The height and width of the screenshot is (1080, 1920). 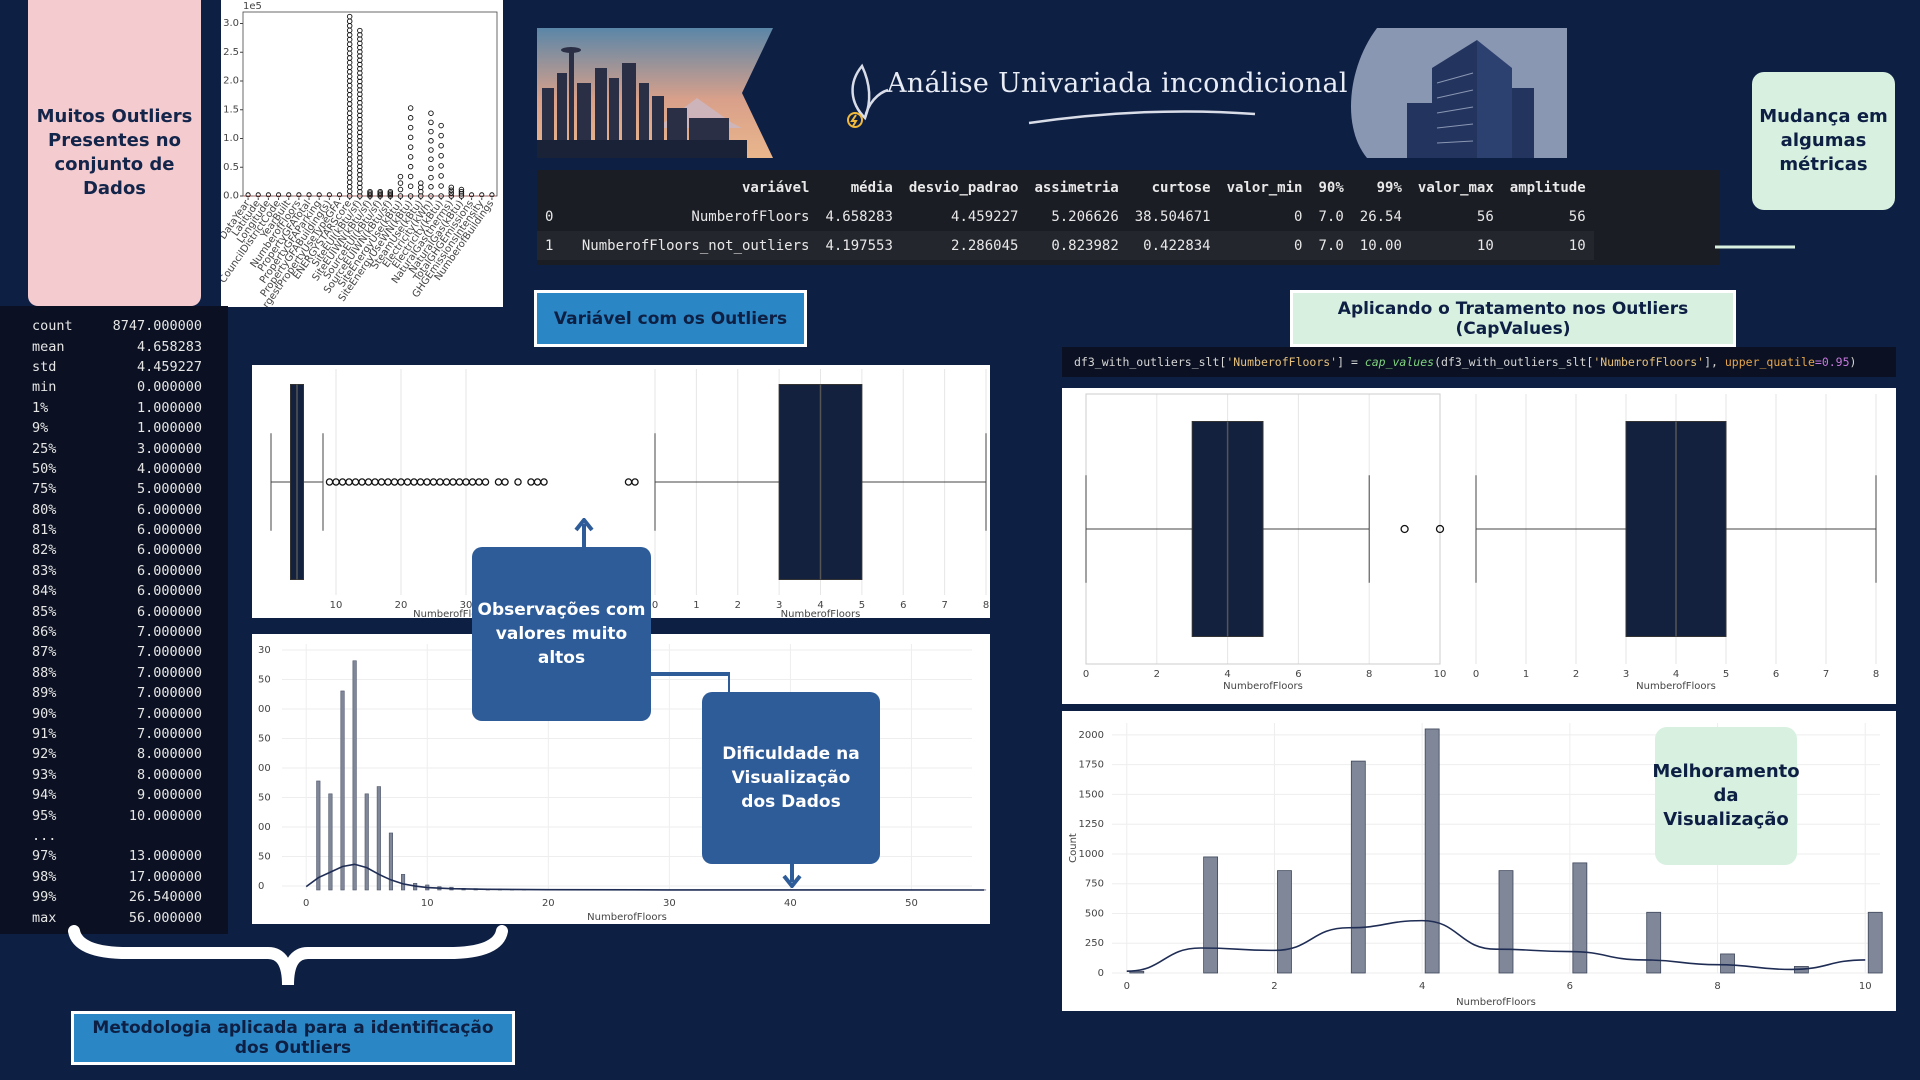 I want to click on describe-row: count 8747.000000, so click(x=114, y=326).